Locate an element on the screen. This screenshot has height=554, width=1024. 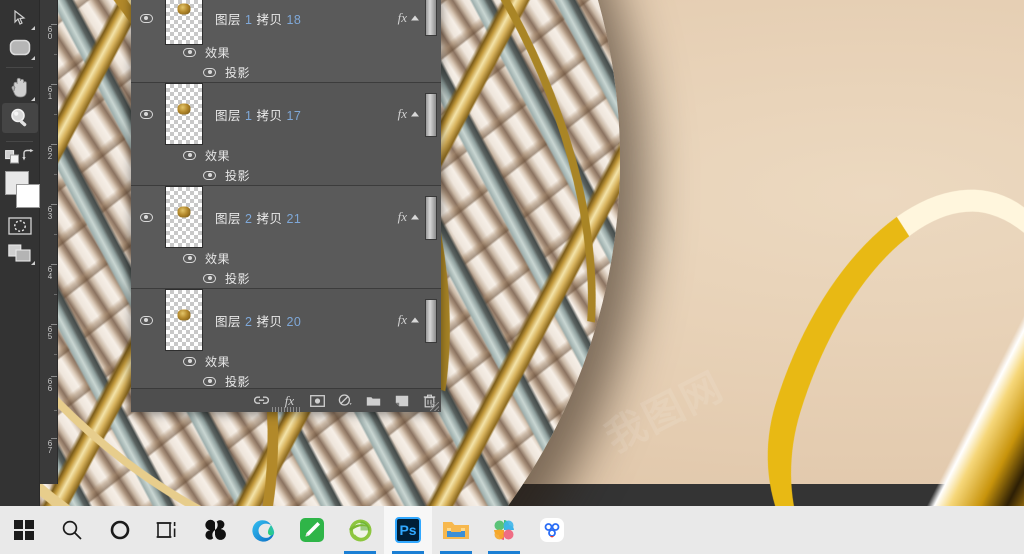
adjustment-circle-icon is located at coordinates (345, 400).